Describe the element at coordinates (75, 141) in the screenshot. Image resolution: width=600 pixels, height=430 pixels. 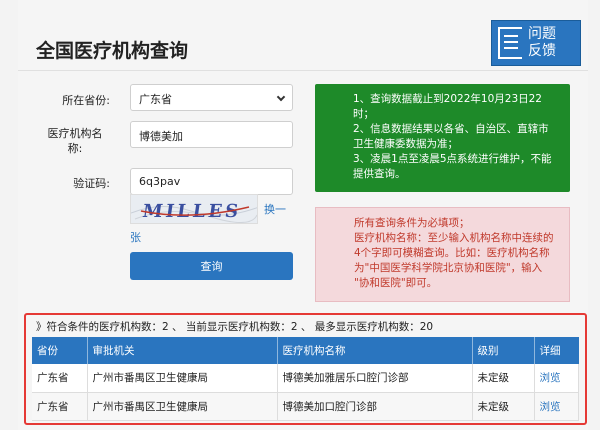
I see `institution-label: 医疗机构名 称:` at that location.